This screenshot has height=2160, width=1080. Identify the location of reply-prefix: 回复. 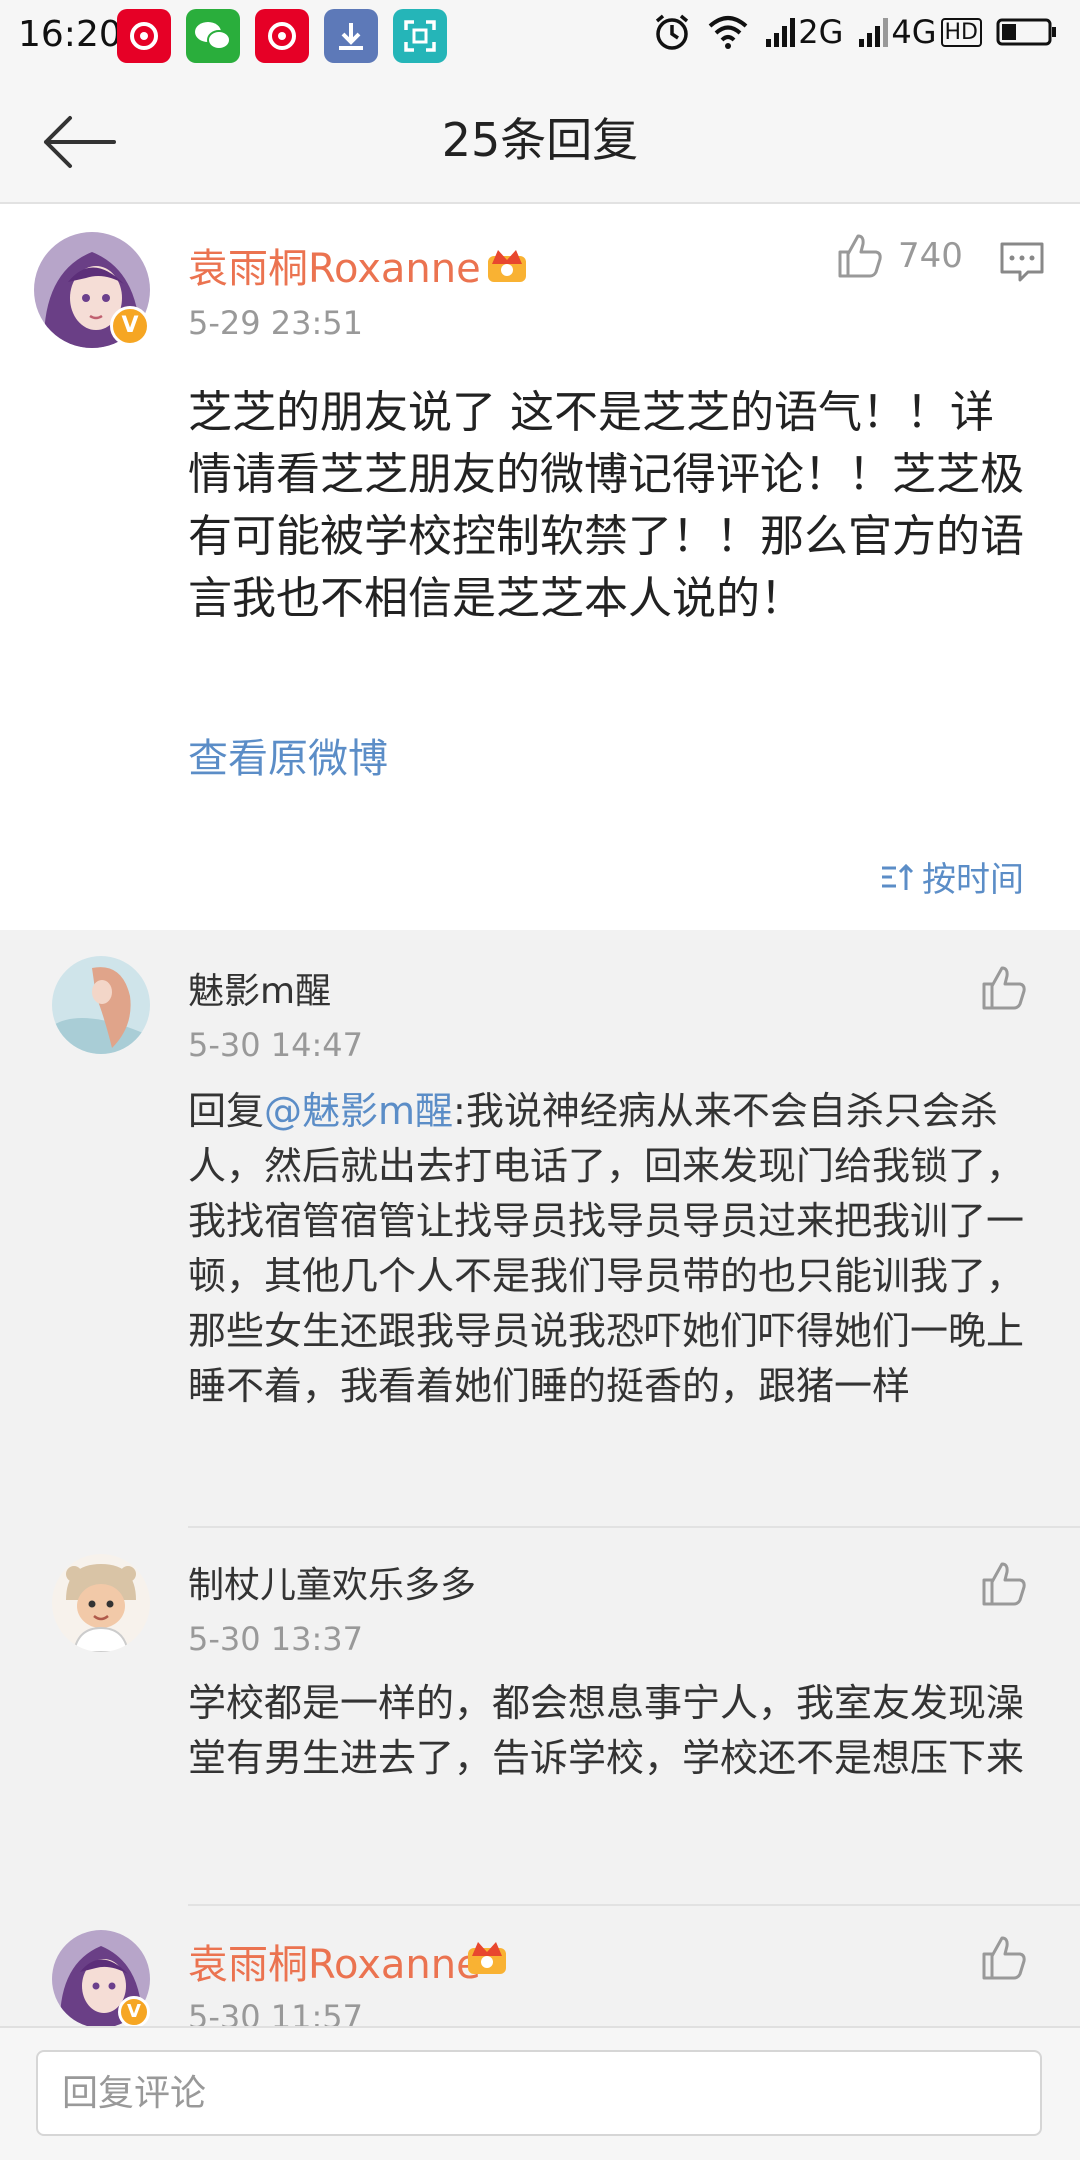
(226, 1111).